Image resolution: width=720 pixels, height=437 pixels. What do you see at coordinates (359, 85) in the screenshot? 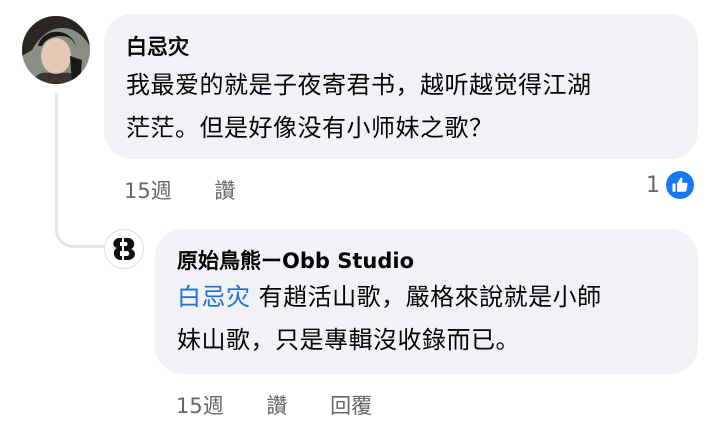
I see `comment-text-line1: 我最爱的就是子夜寄君书，越听越觉得江湖` at bounding box center [359, 85].